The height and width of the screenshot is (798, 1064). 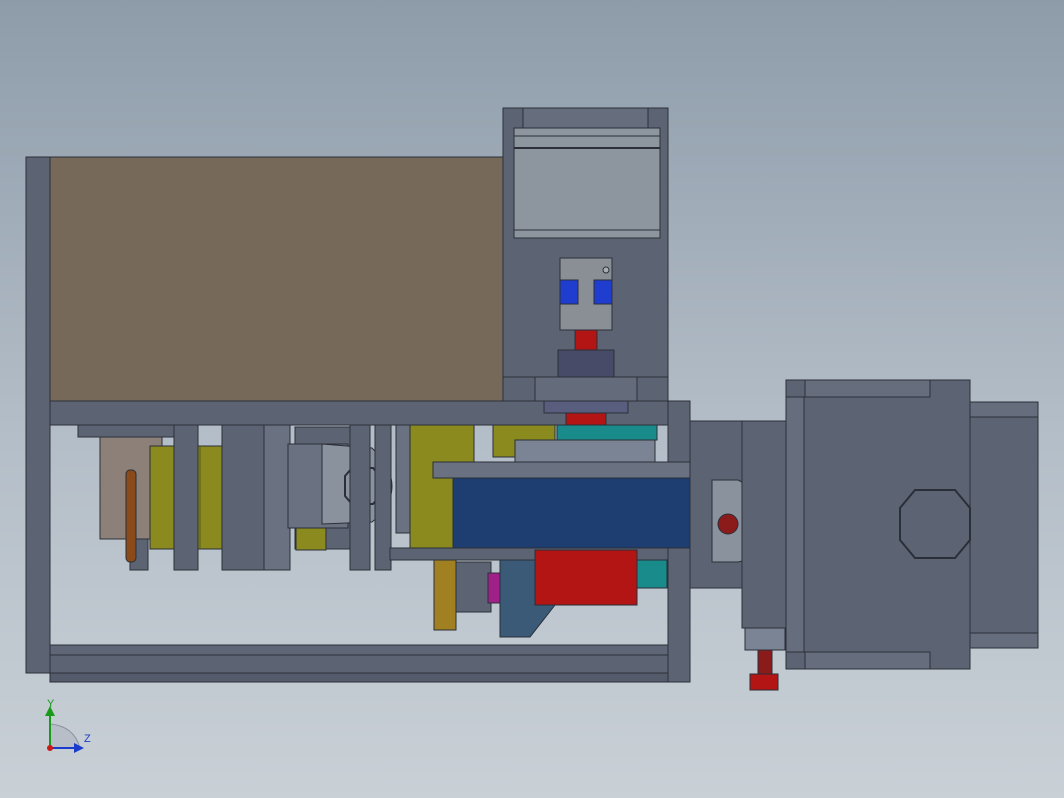 I want to click on coupling-screw, so click(x=606, y=270).